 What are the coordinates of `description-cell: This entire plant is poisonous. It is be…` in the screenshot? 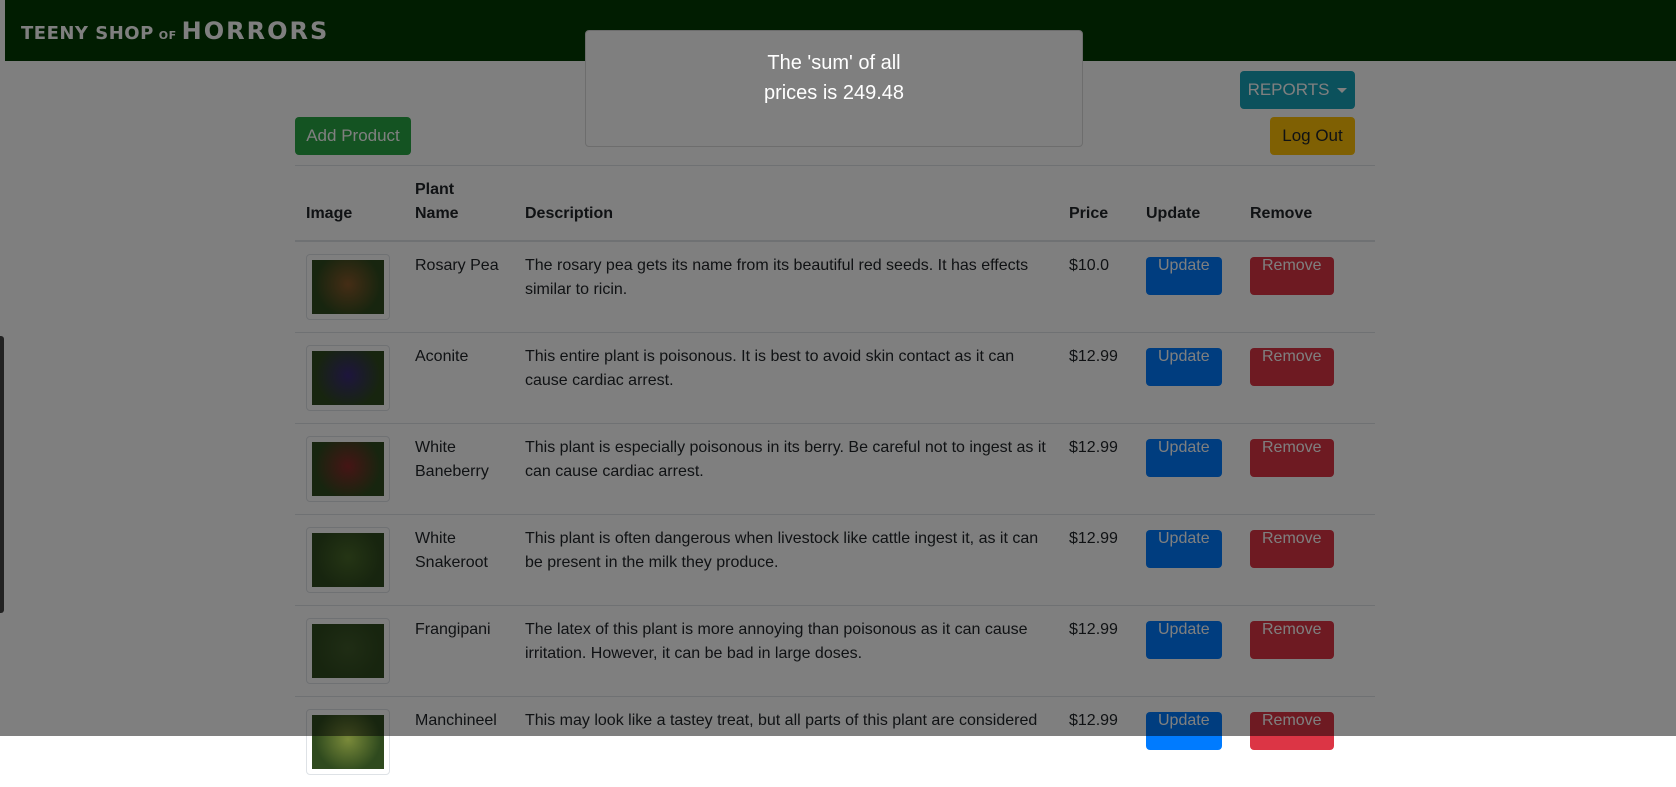 It's located at (786, 378).